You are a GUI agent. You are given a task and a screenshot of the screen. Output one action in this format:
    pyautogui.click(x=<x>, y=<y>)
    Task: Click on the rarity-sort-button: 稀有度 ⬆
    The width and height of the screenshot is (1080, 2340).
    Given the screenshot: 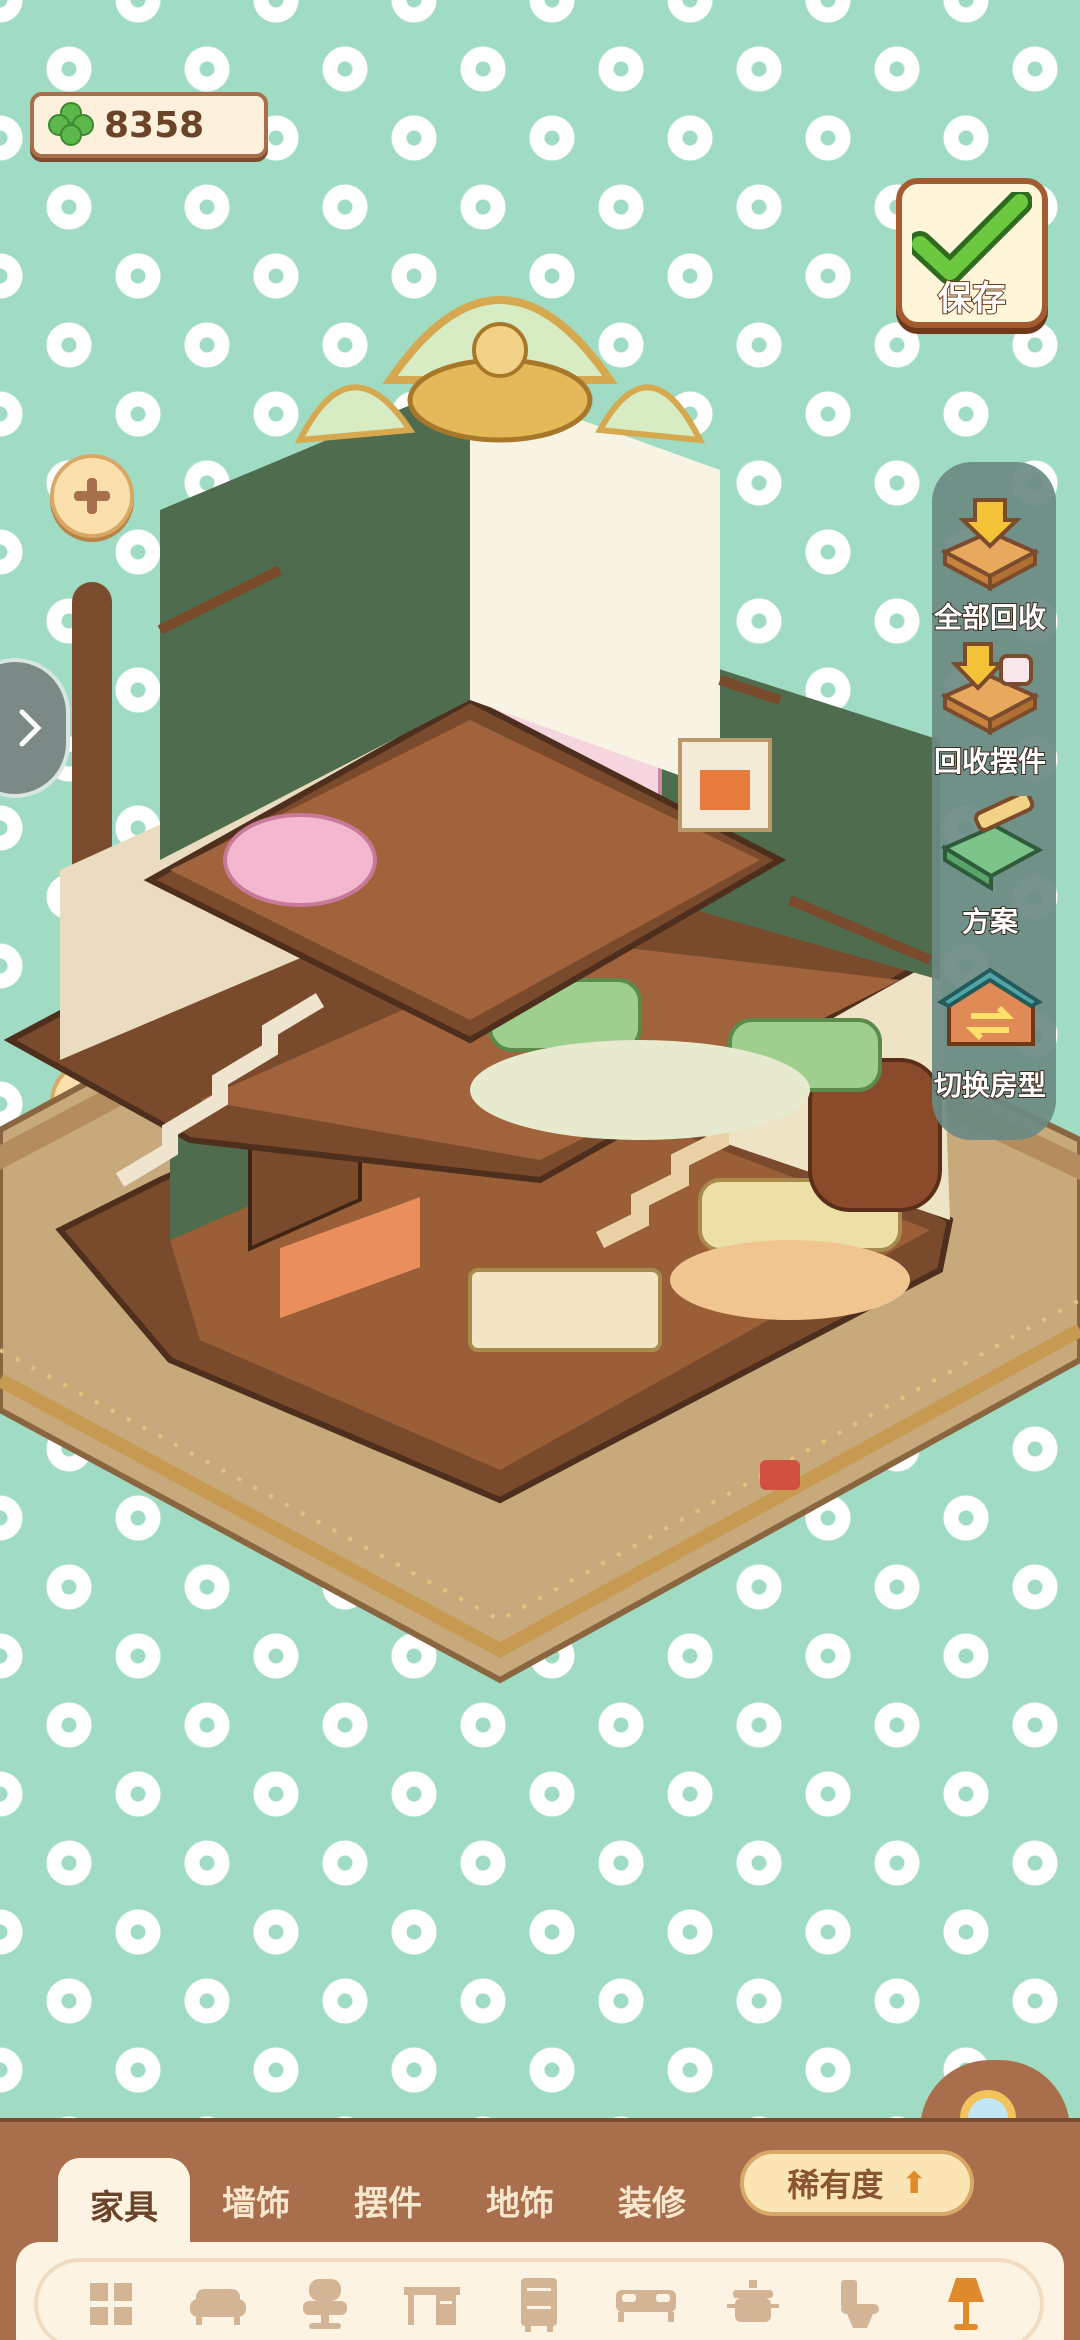 What is the action you would take?
    pyautogui.click(x=857, y=2183)
    